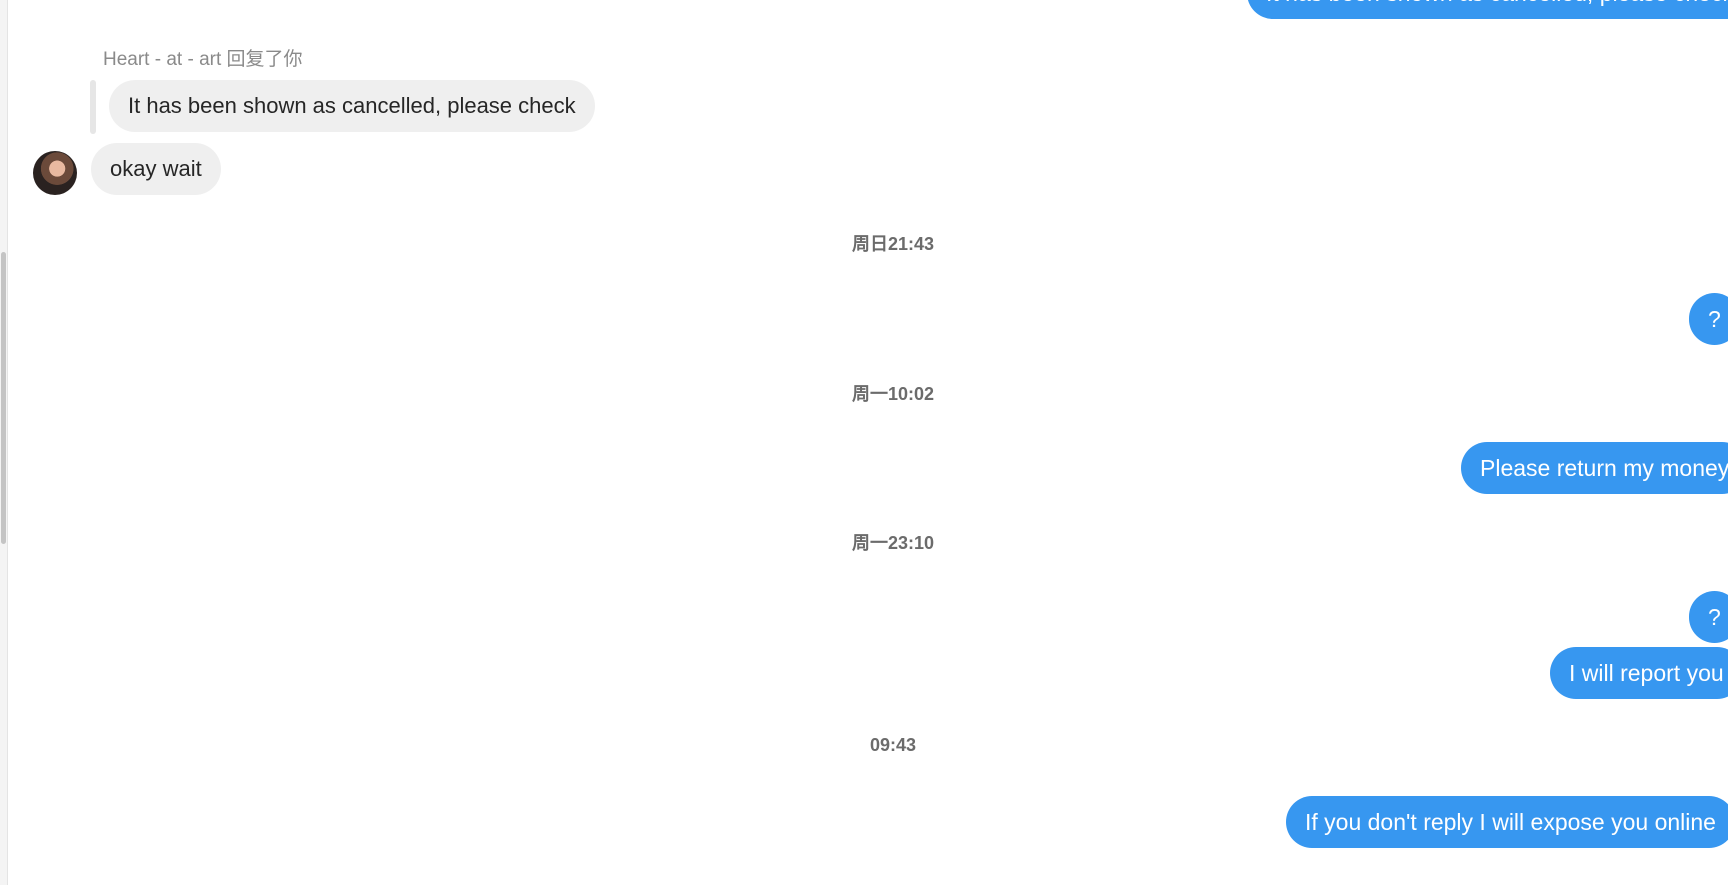 This screenshot has height=885, width=1728. Describe the element at coordinates (893, 394) in the screenshot. I see `timestamp: 周一10:02` at that location.